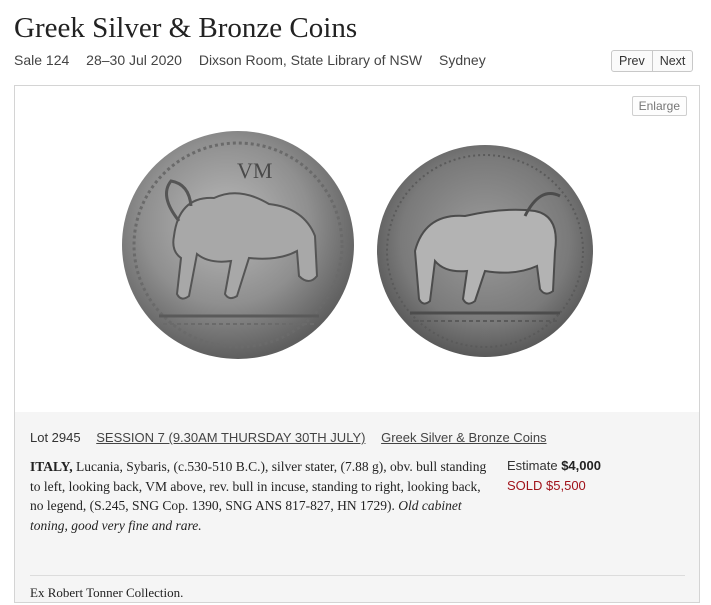  I want to click on coin-obverse-image: VM, so click(238, 245).